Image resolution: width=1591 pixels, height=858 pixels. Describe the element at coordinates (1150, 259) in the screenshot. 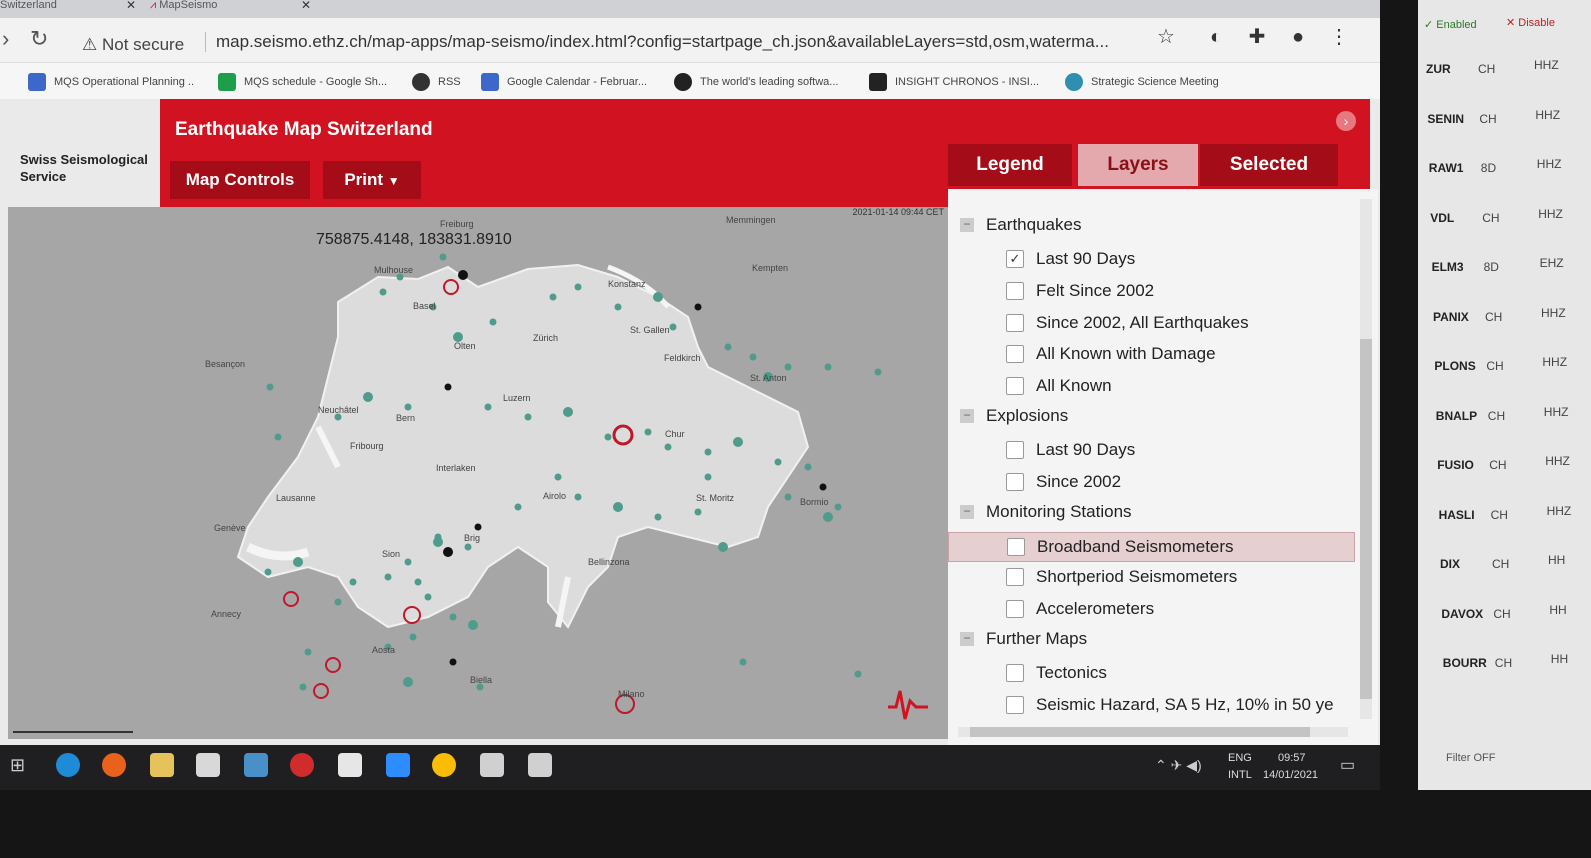

I see `layer-item: ✓ Last 90 Days` at that location.